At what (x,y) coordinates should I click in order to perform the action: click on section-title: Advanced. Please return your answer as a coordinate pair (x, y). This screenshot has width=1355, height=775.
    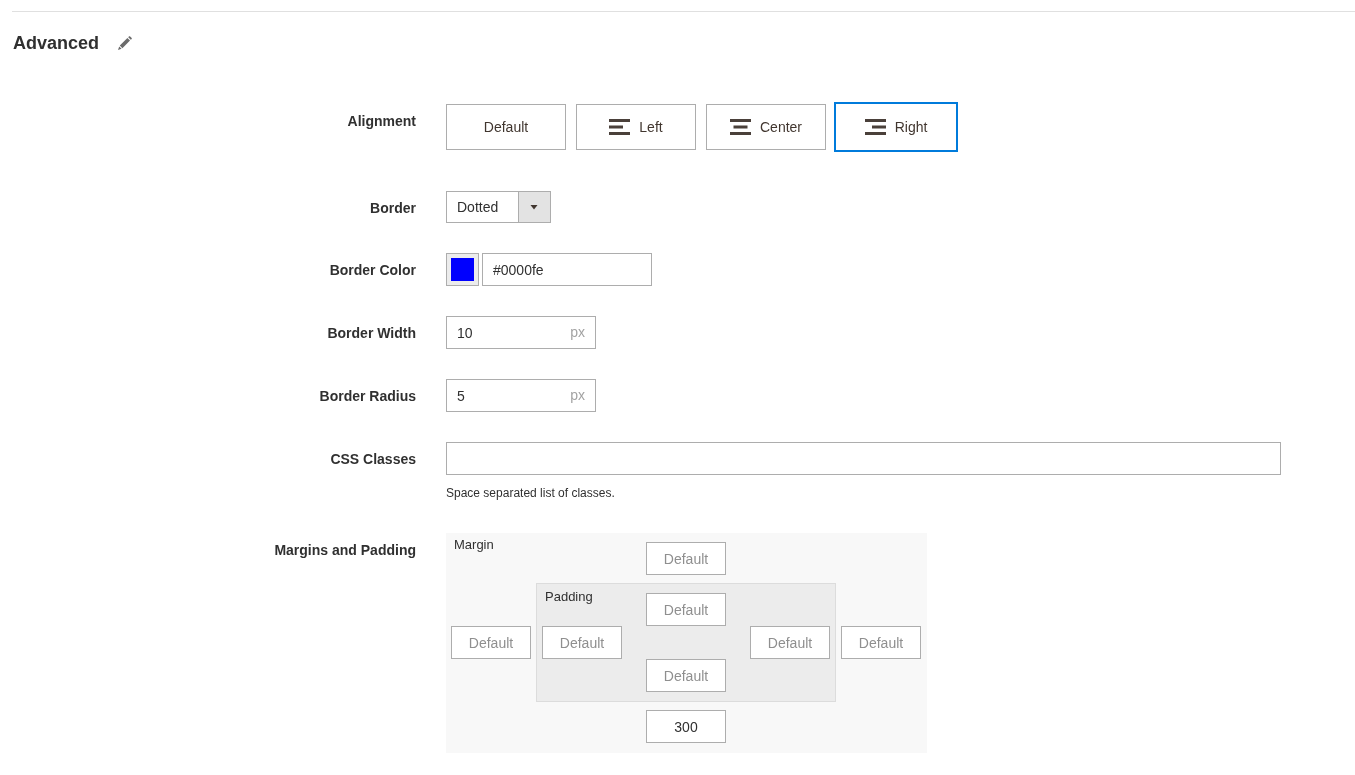
    Looking at the image, I should click on (56, 43).